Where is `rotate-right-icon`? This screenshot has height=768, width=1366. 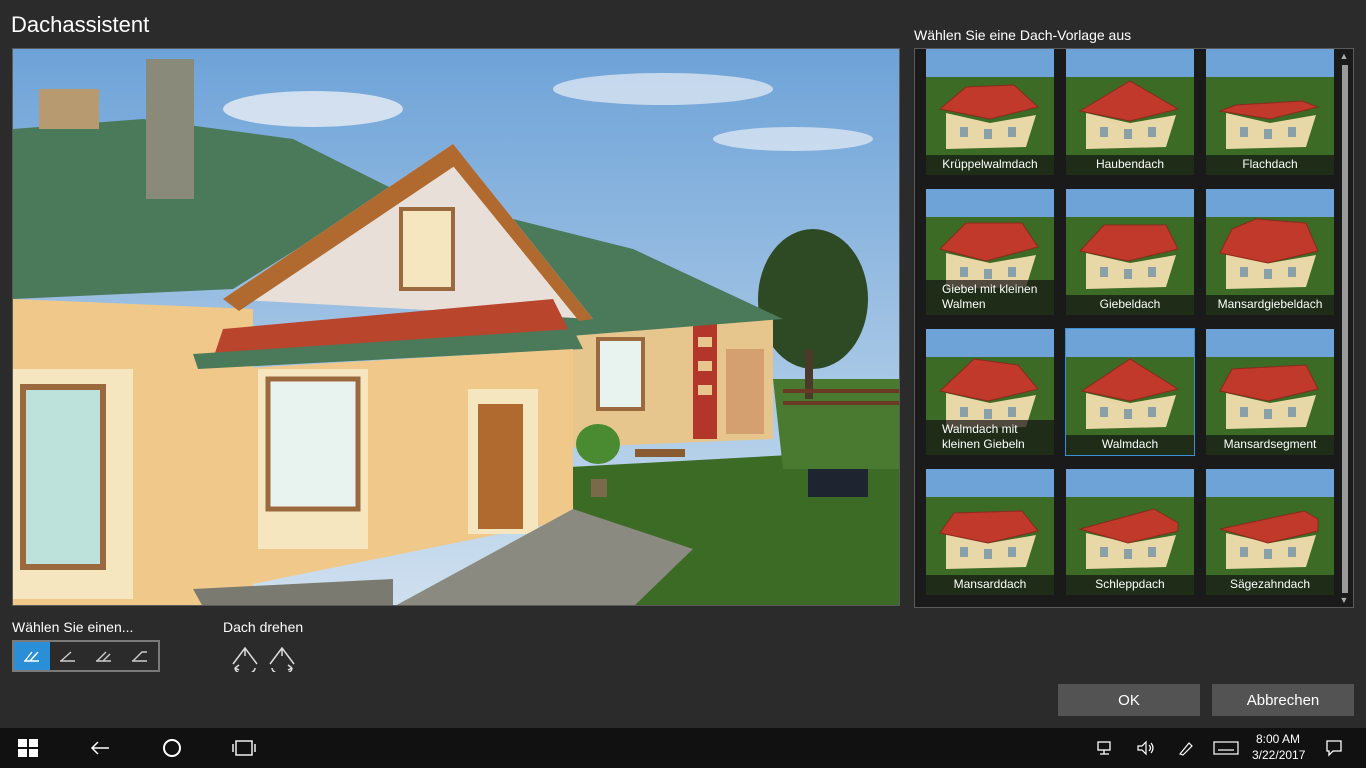 rotate-right-icon is located at coordinates (282, 660).